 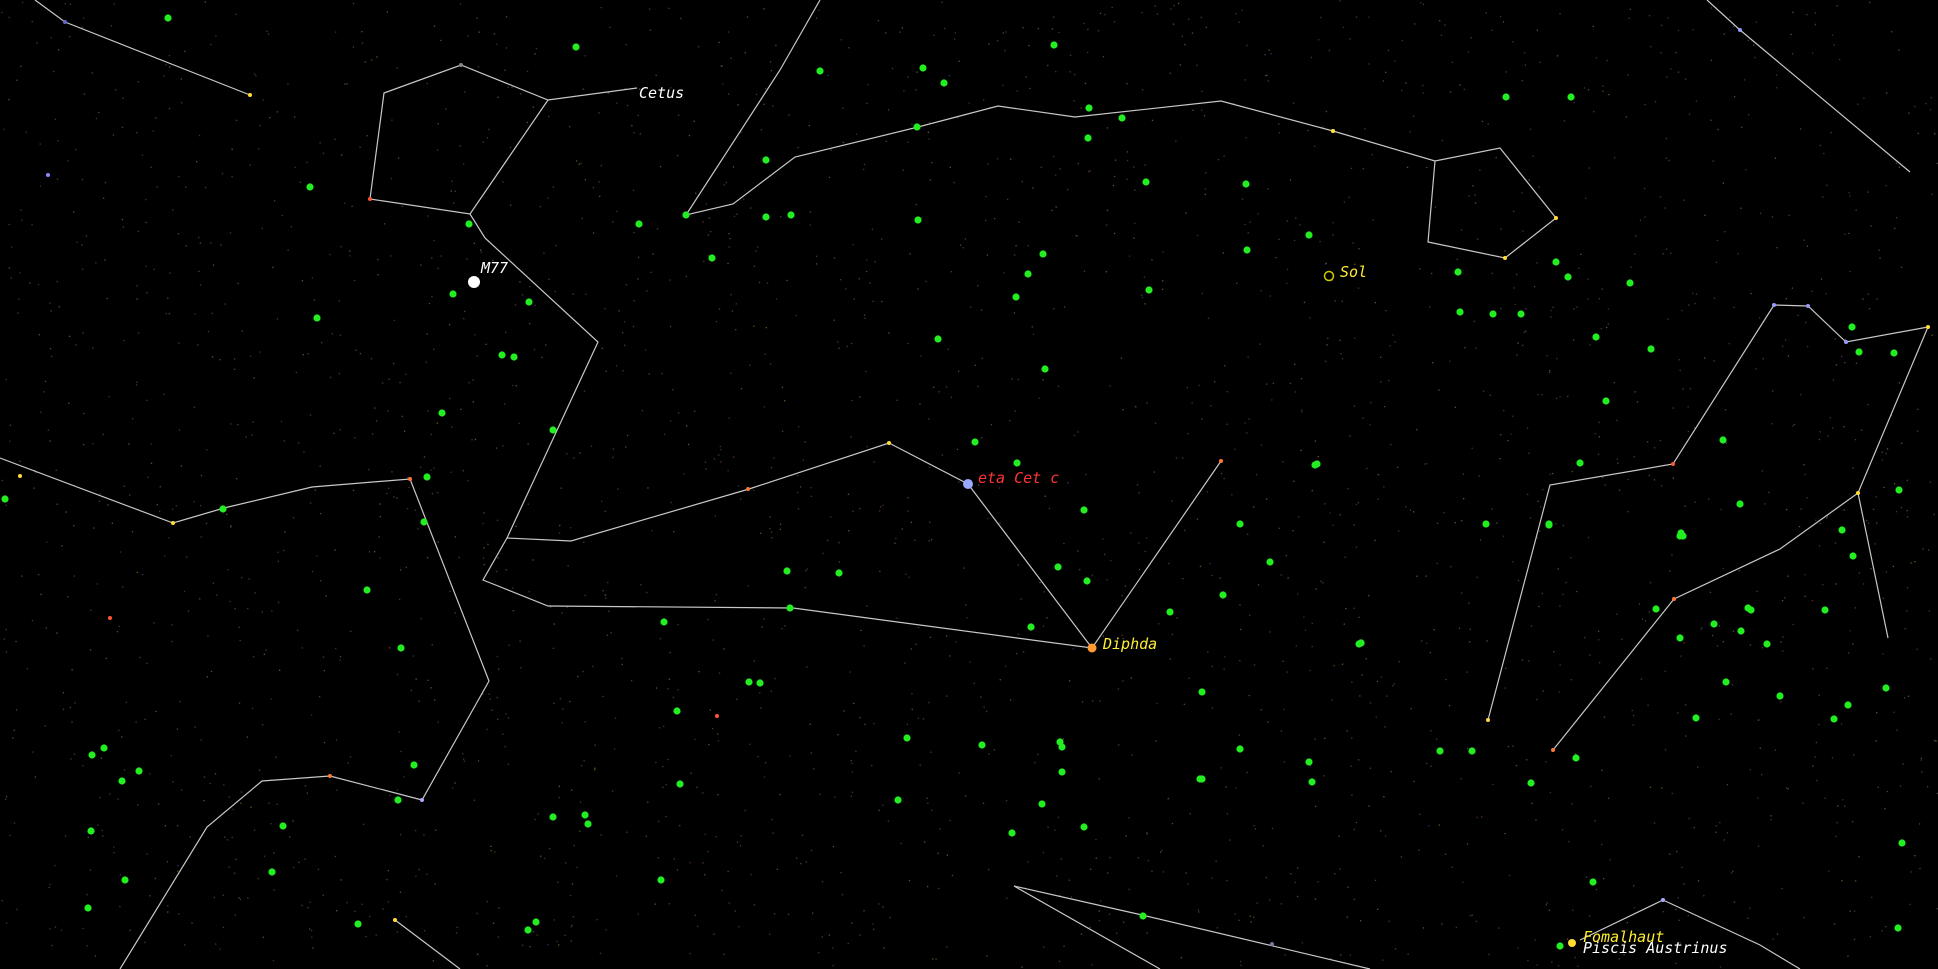 I want to click on label-fomalhaut: Fomalhaut, so click(x=1623, y=937).